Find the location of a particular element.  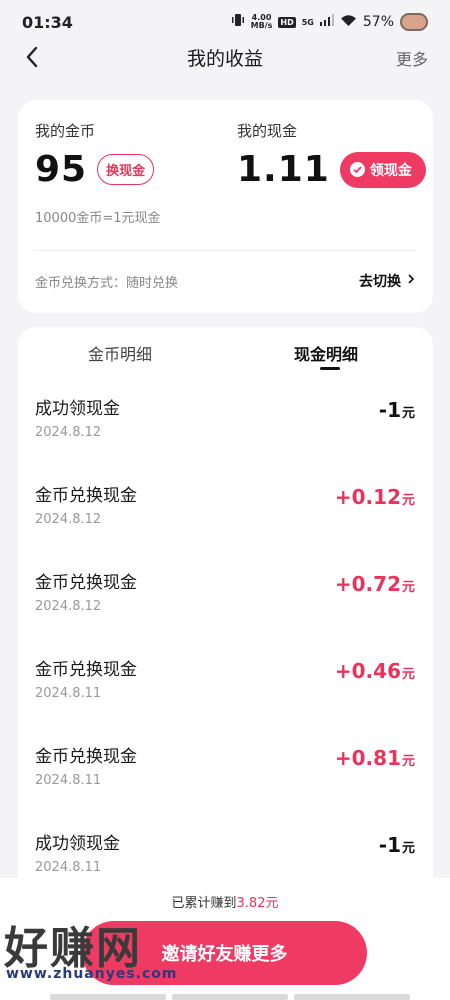

page-title: 我的收益 is located at coordinates (224, 58).